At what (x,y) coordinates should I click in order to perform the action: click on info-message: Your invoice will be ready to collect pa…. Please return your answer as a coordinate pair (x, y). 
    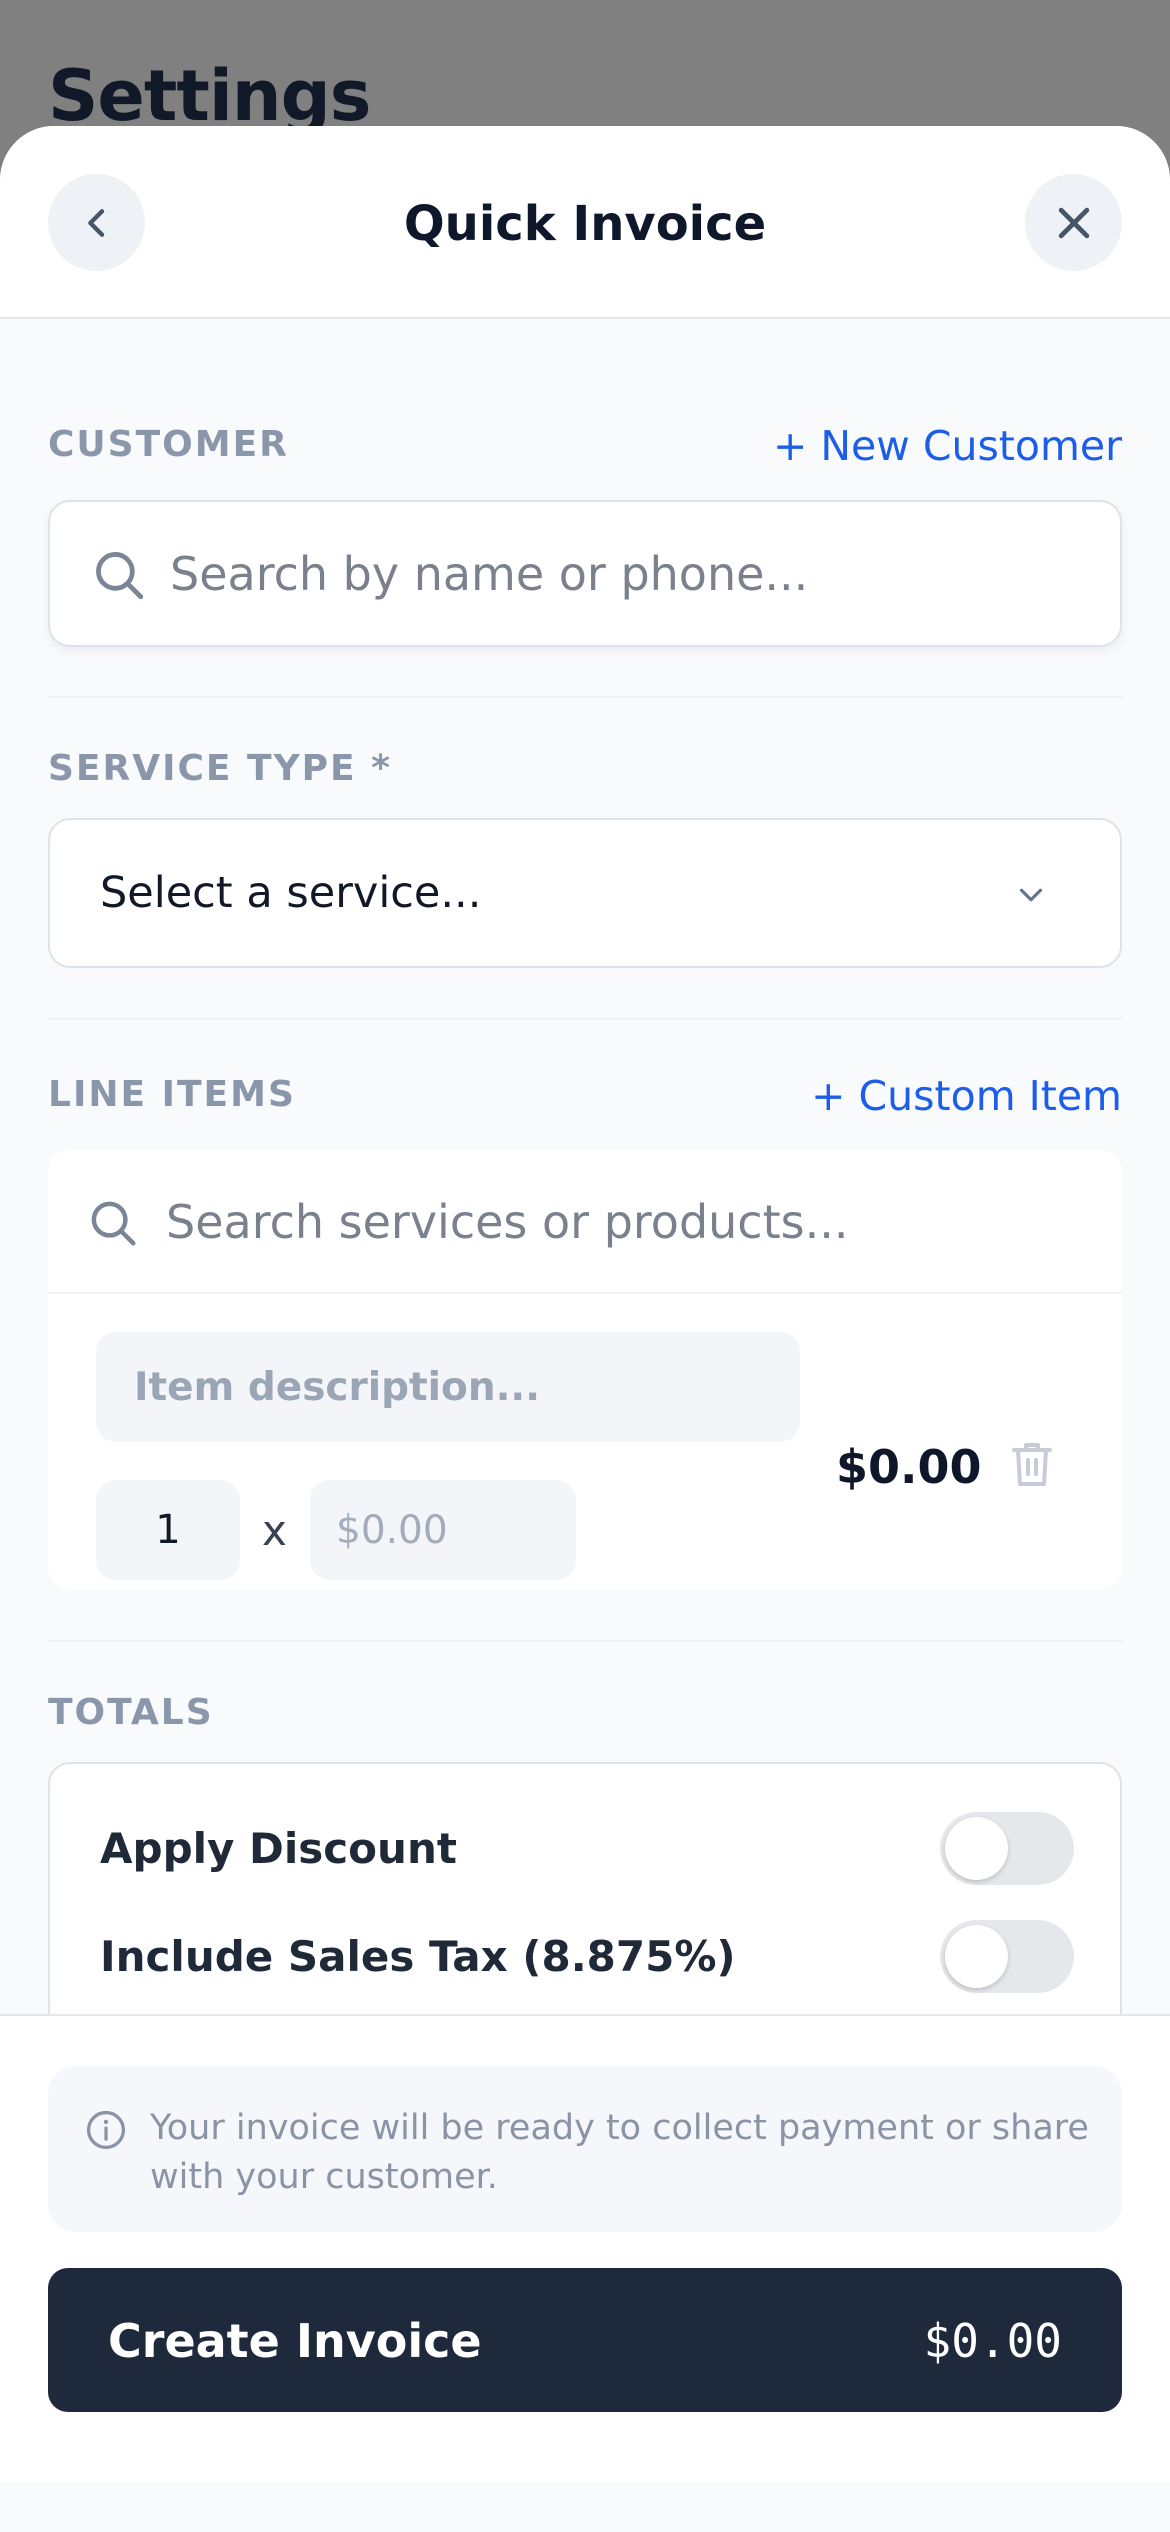
    Looking at the image, I should click on (619, 2152).